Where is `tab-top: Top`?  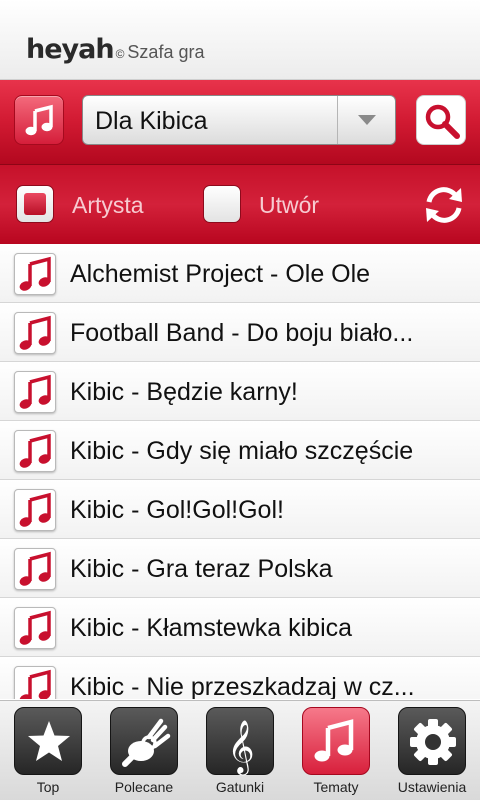
tab-top: Top is located at coordinates (48, 753).